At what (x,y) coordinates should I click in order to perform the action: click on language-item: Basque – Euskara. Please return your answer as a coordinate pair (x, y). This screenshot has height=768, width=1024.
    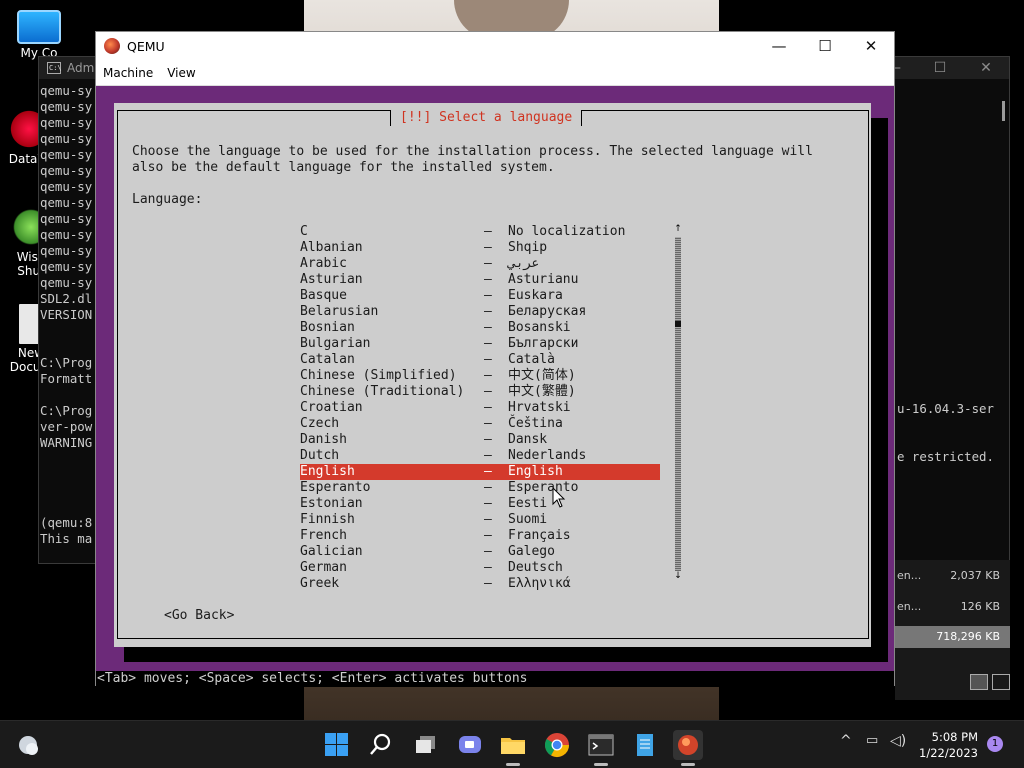
    Looking at the image, I should click on (480, 296).